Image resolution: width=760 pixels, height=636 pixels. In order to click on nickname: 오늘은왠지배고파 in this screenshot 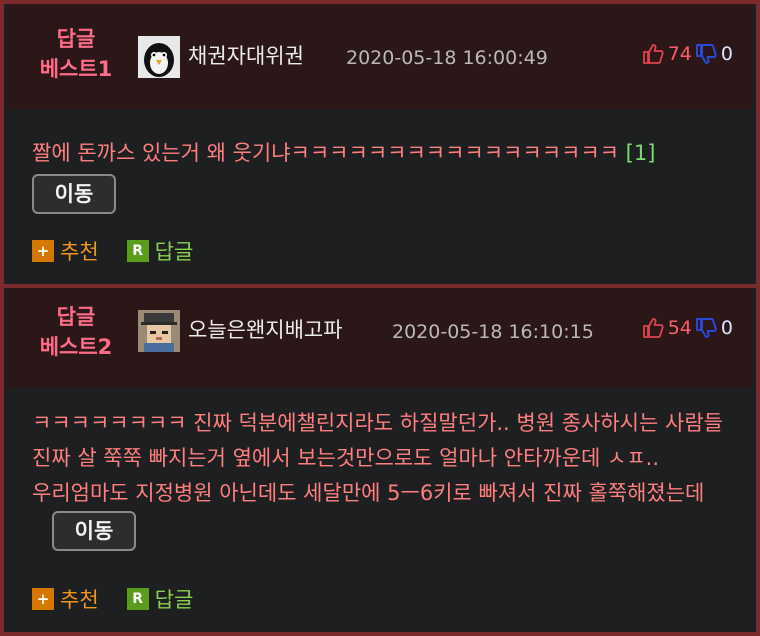, I will do `click(265, 330)`.